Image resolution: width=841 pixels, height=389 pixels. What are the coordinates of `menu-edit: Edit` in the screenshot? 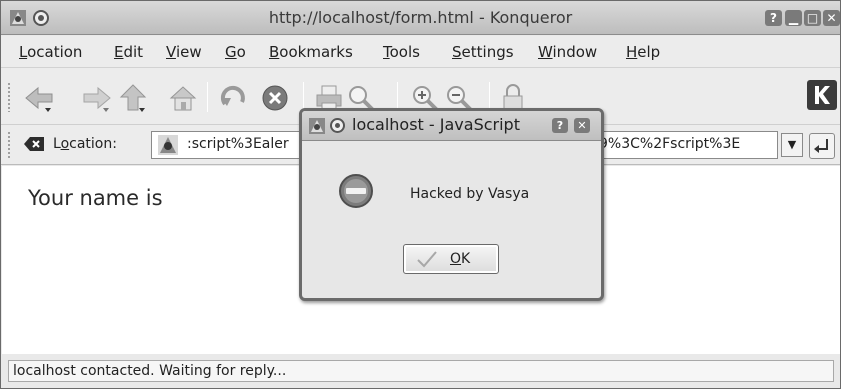 It's located at (128, 52).